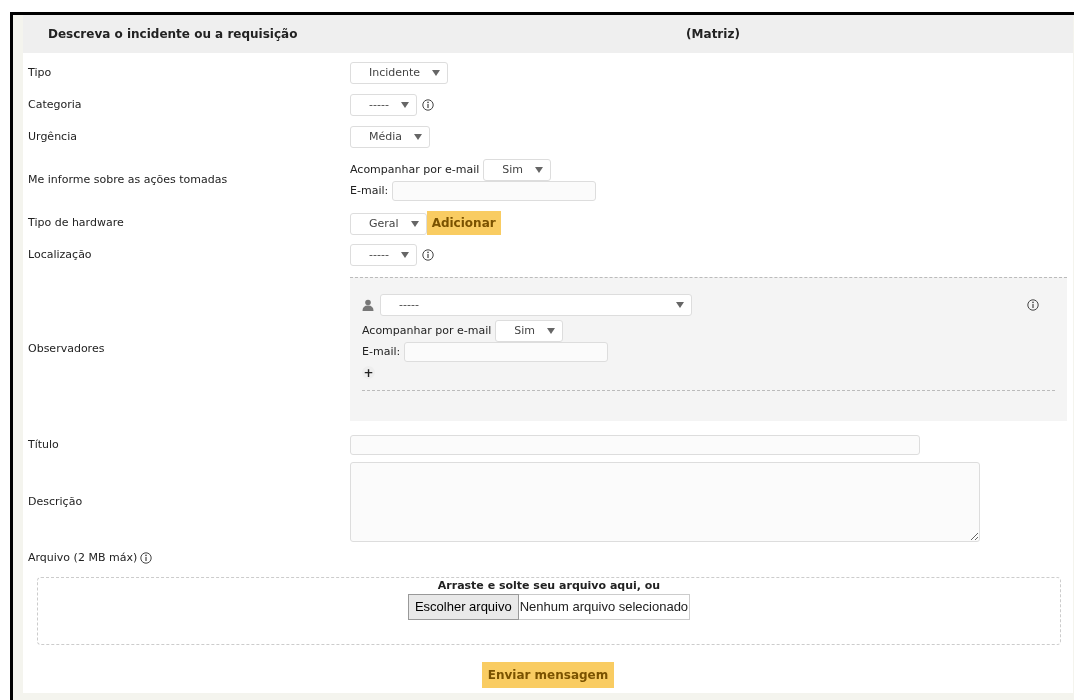  Describe the element at coordinates (76, 222) in the screenshot. I see `field-label: Tipo de hardware` at that location.